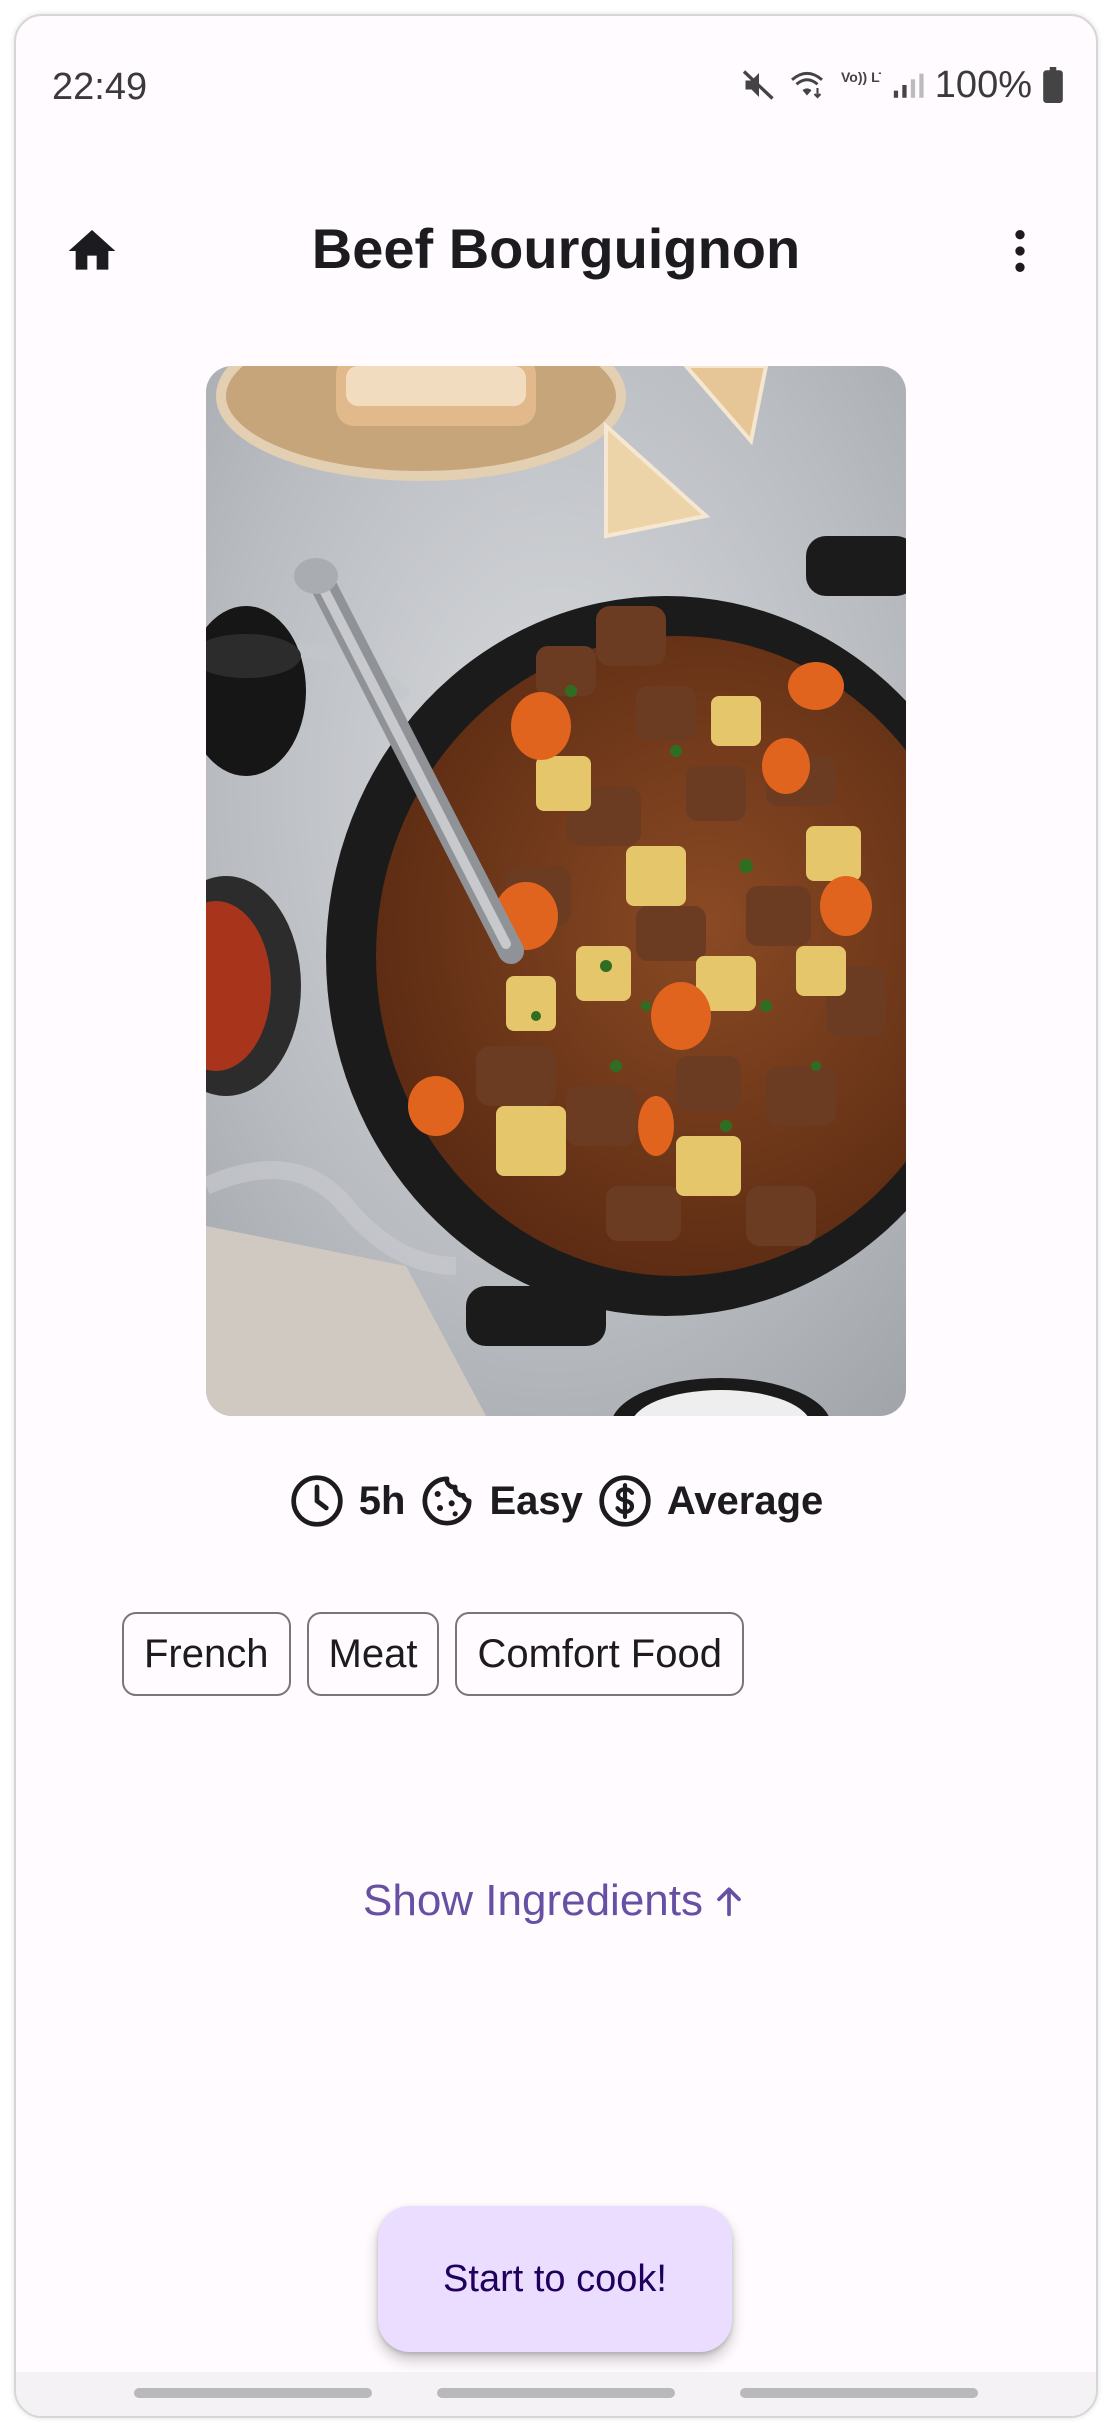  I want to click on show-ingredients-label: Show Ingredients, so click(533, 1900).